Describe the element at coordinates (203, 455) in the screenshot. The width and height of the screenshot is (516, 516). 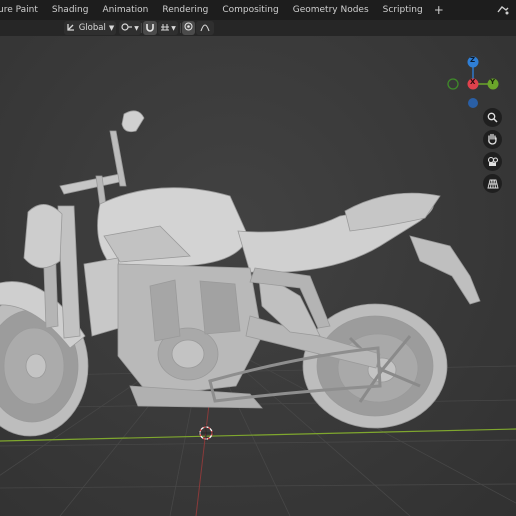
I see `y-axis-line` at that location.